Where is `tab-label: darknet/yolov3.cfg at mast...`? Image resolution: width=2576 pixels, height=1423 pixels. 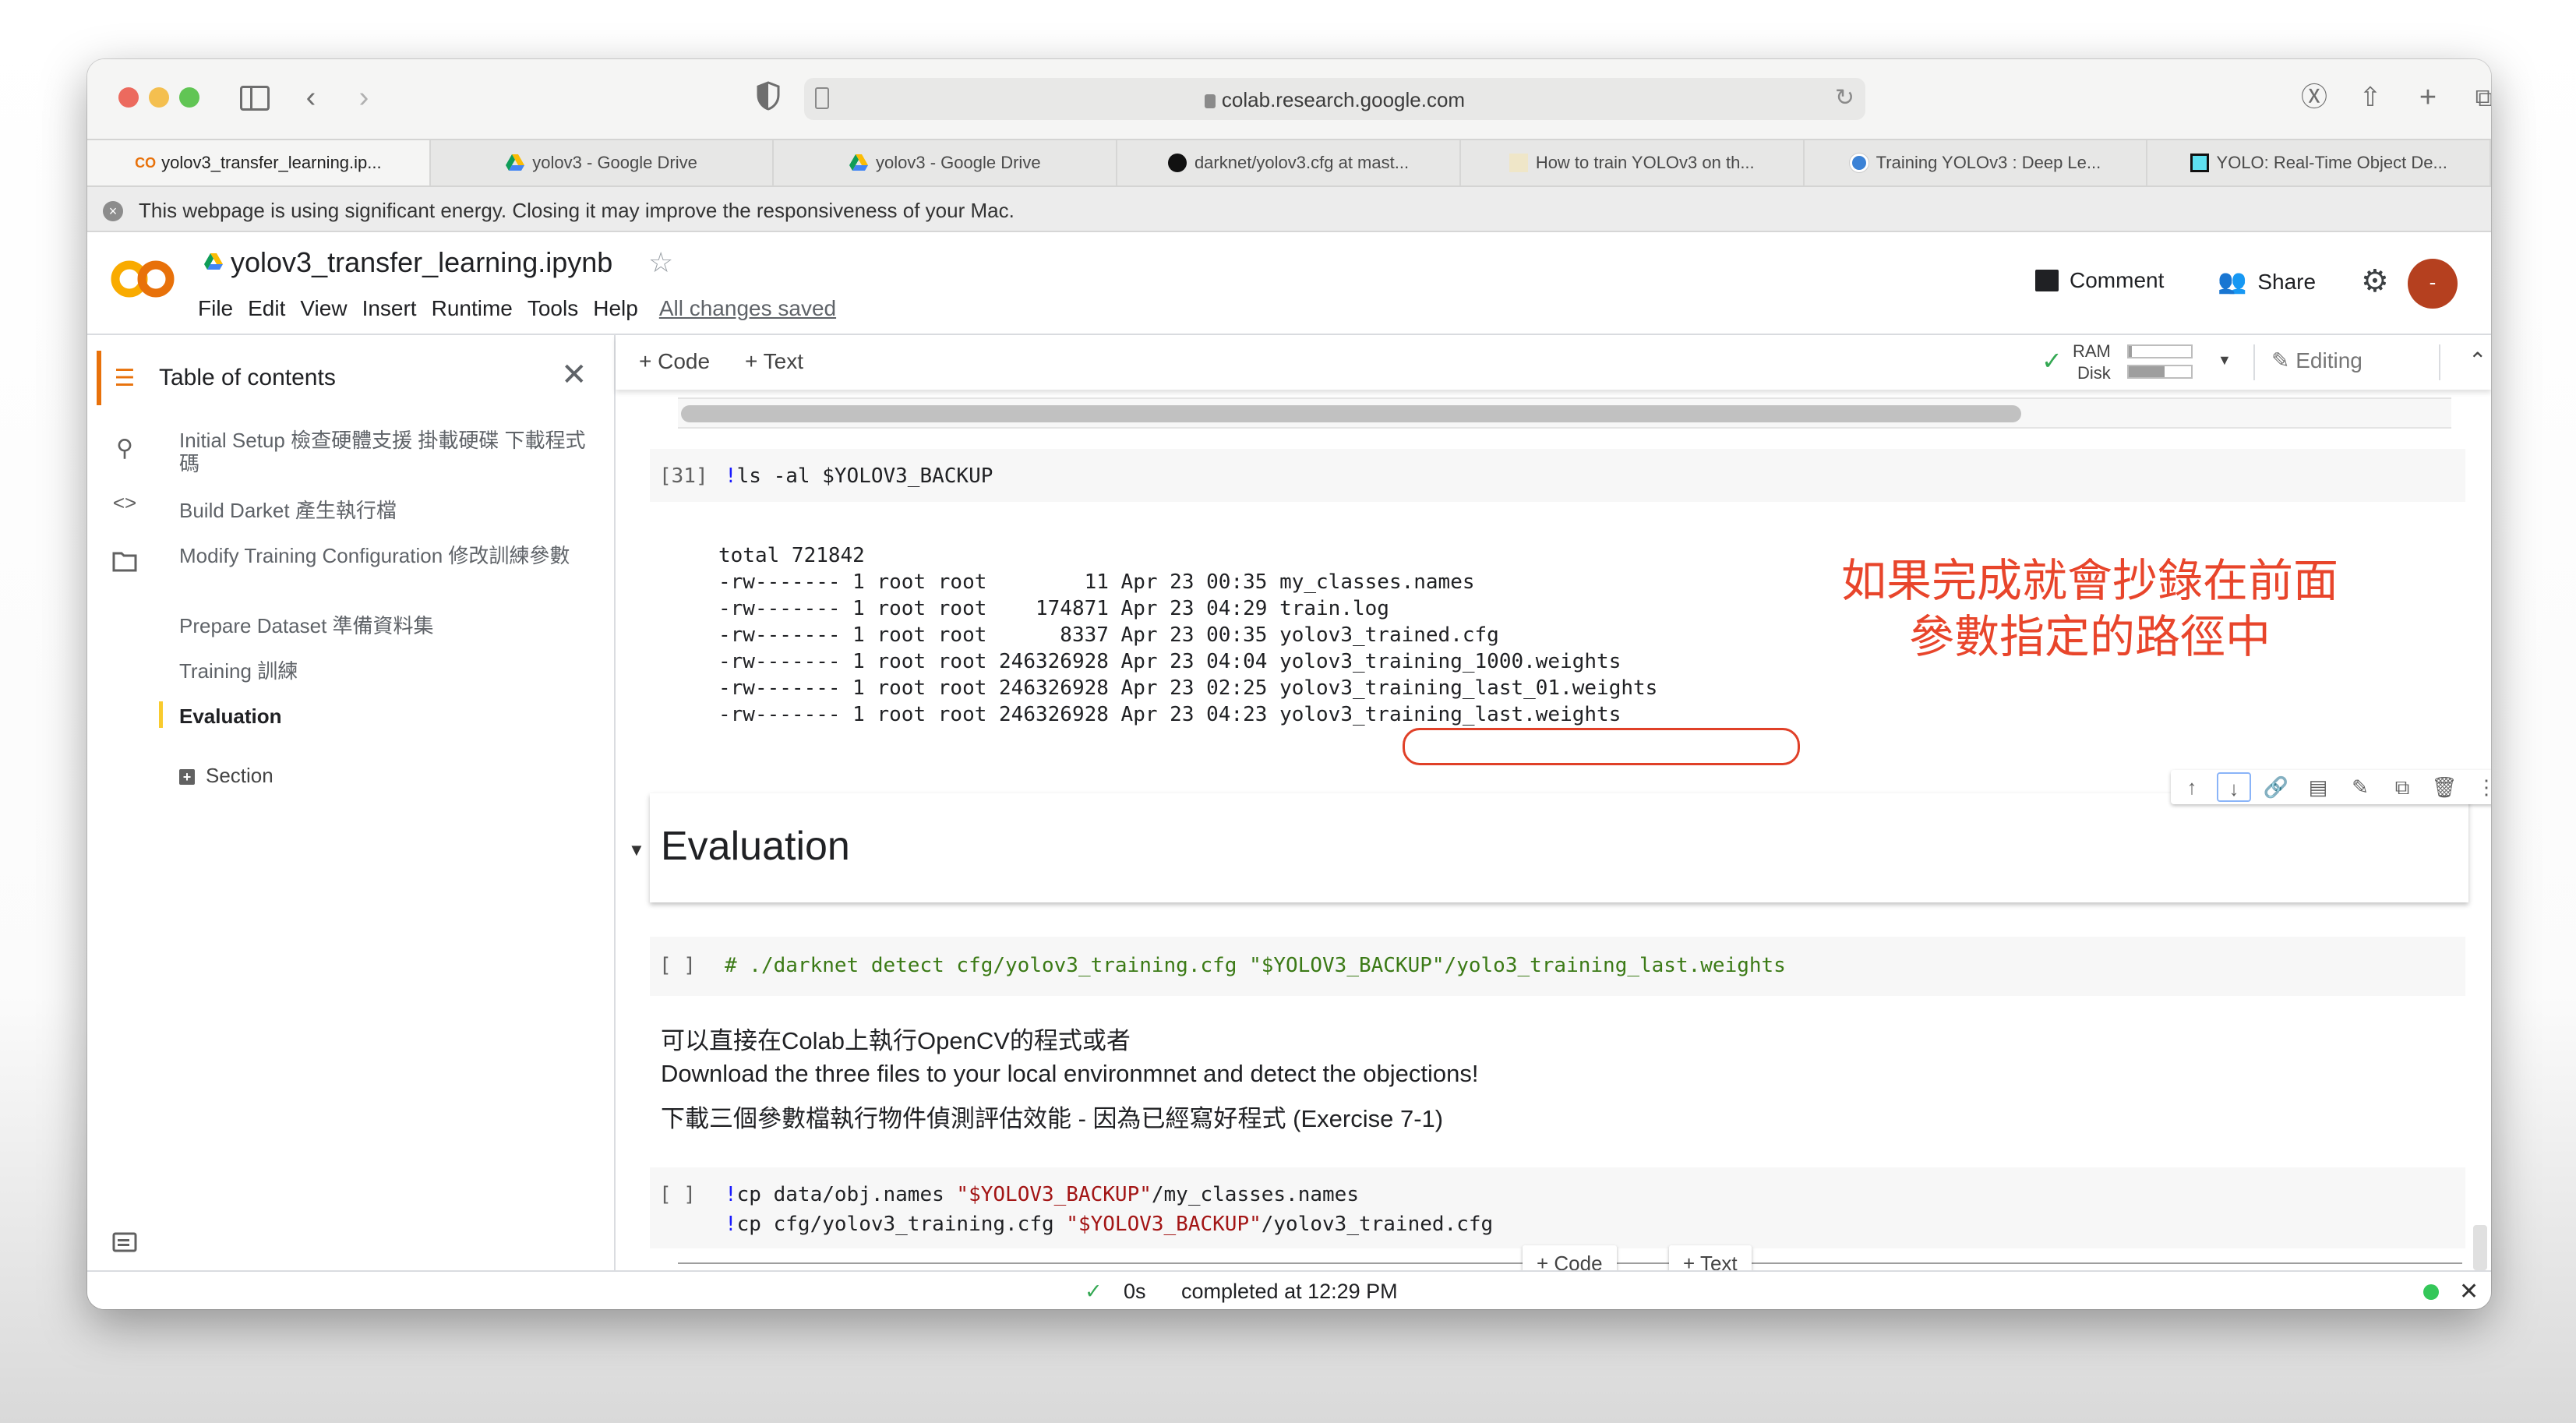
tab-label: darknet/yolov3.cfg at mast... is located at coordinates (1302, 162).